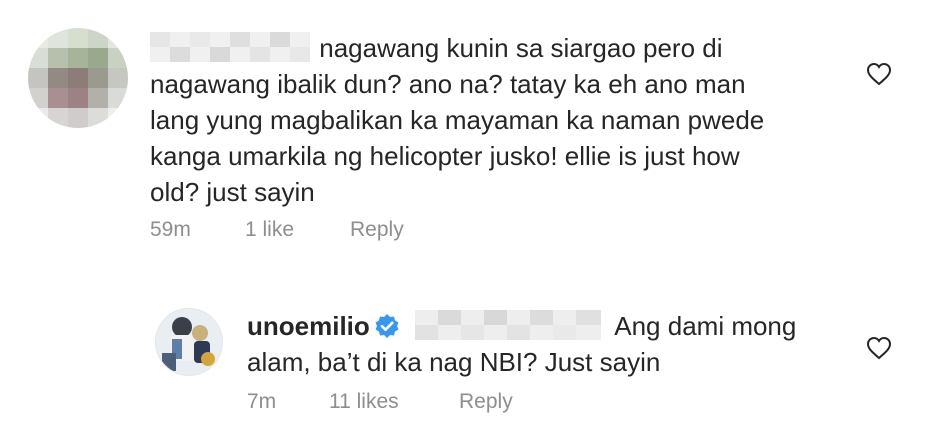  I want to click on likes-count: 11 likes, so click(394, 402).